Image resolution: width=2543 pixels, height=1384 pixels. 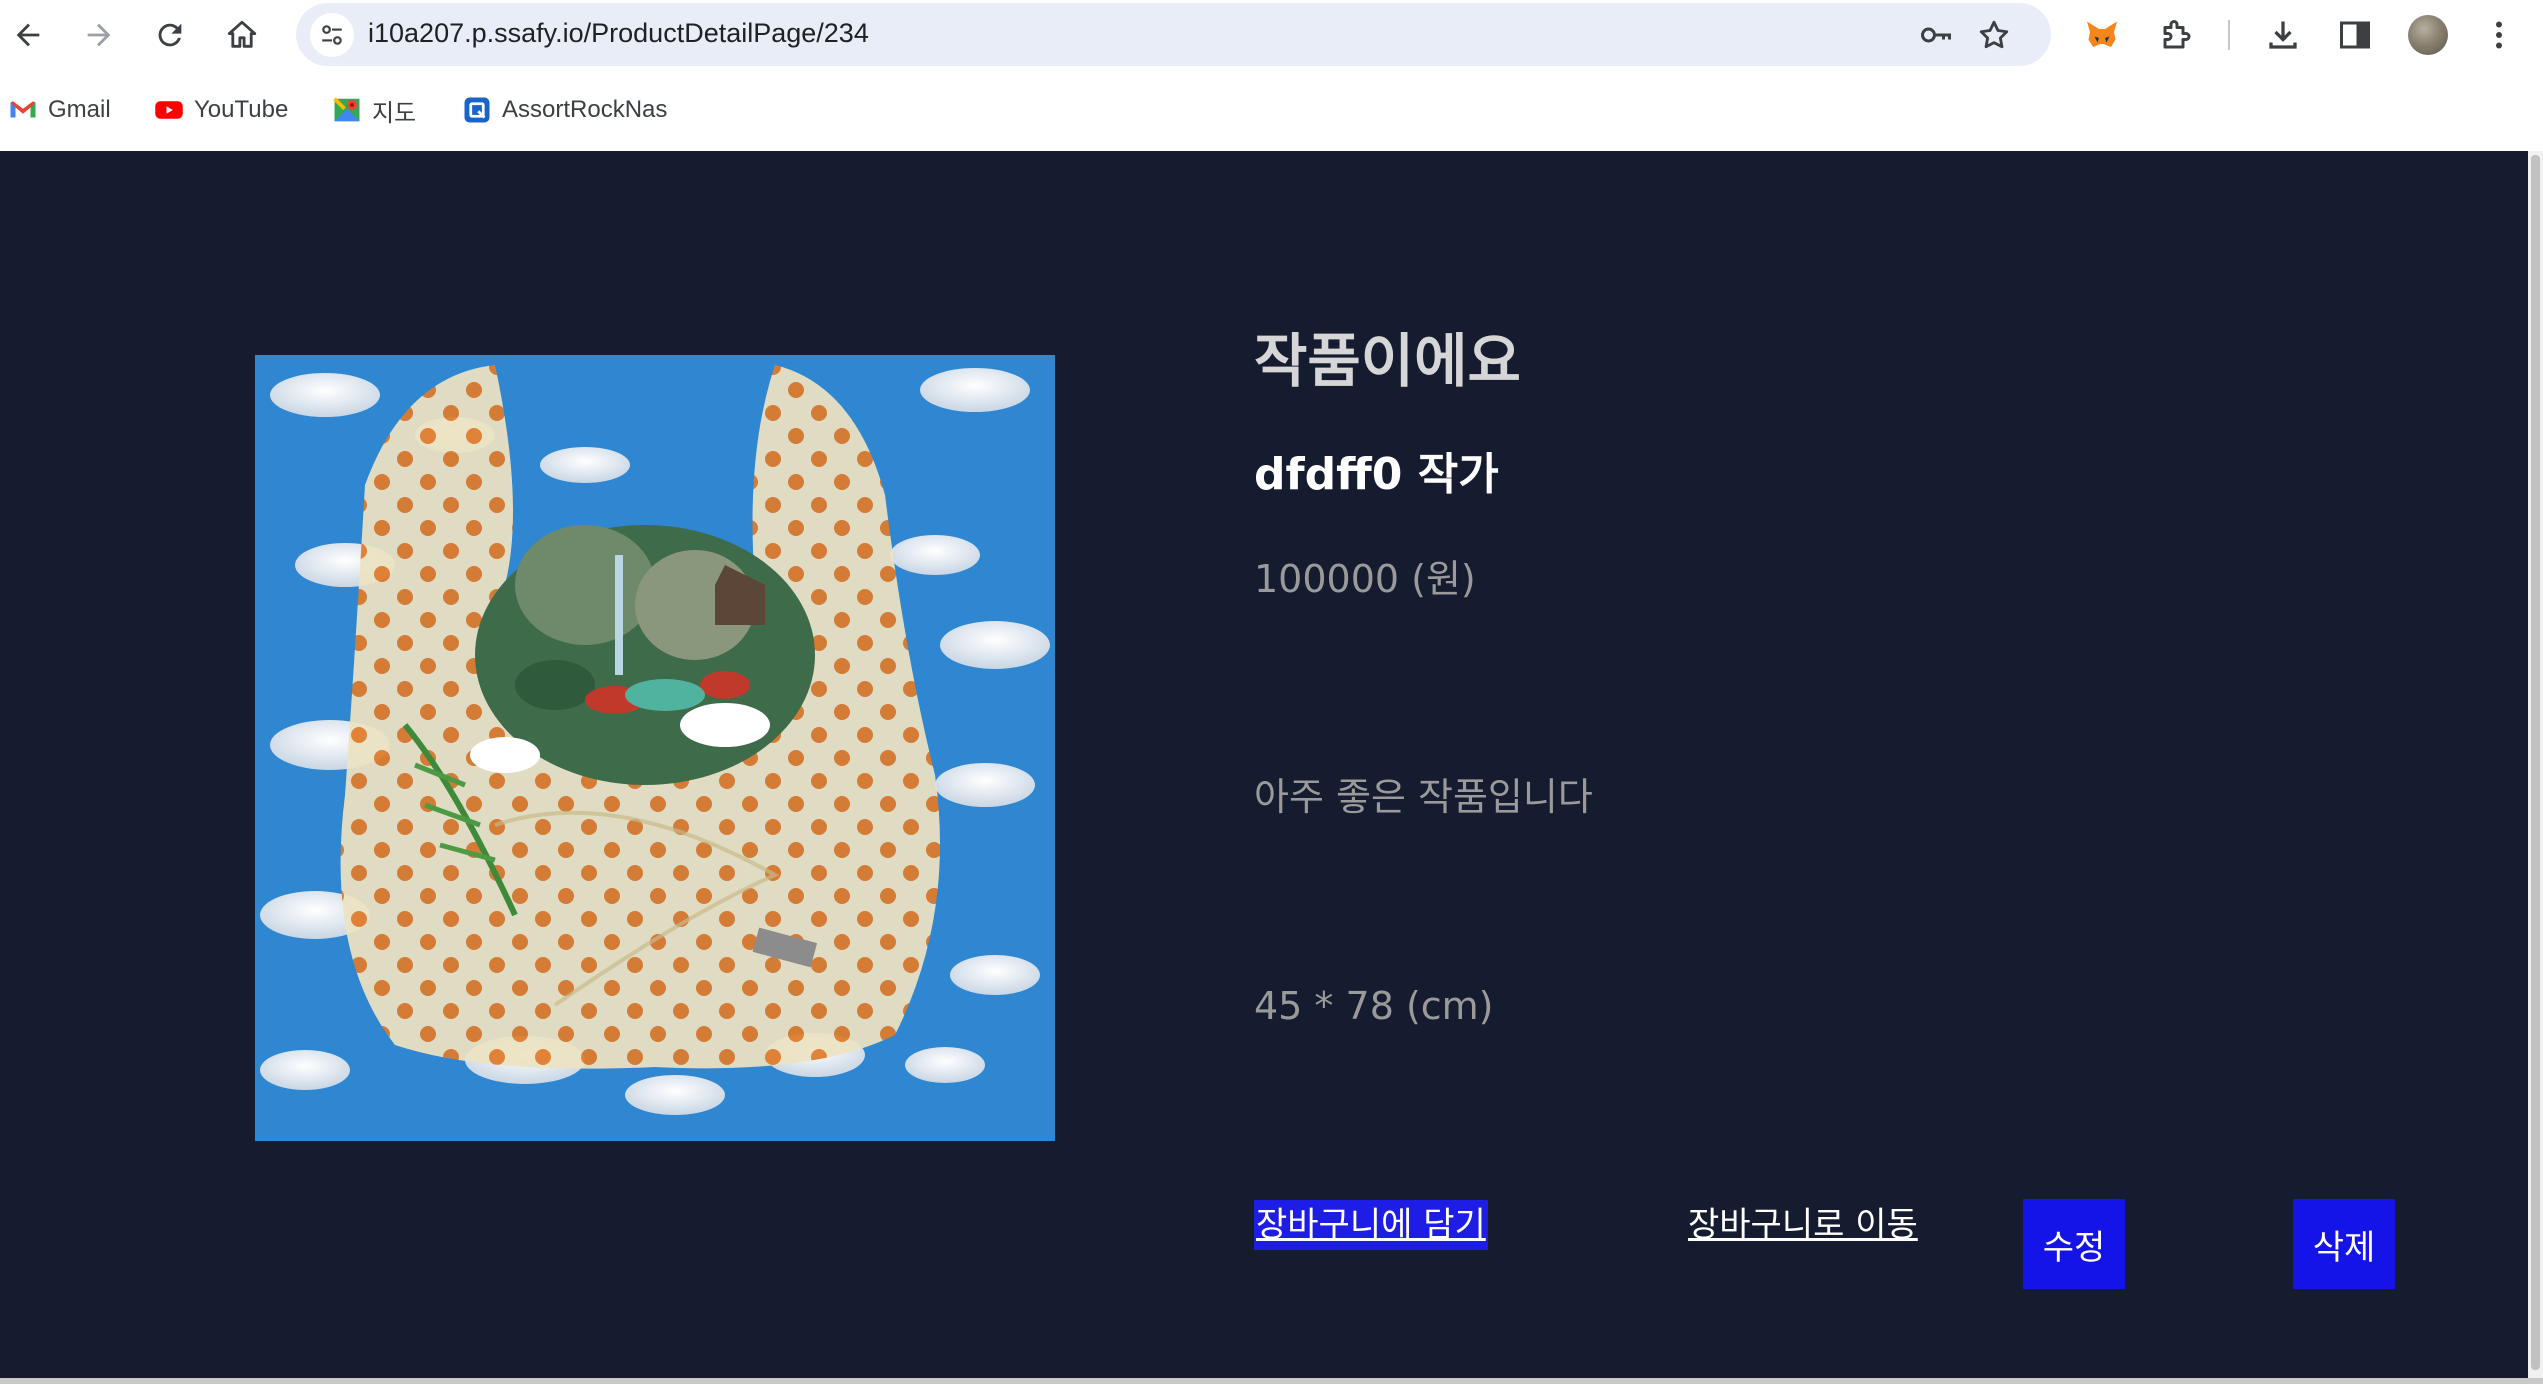 What do you see at coordinates (1803, 1225) in the screenshot?
I see `go-to-cart-link: 장바구니로 이동` at bounding box center [1803, 1225].